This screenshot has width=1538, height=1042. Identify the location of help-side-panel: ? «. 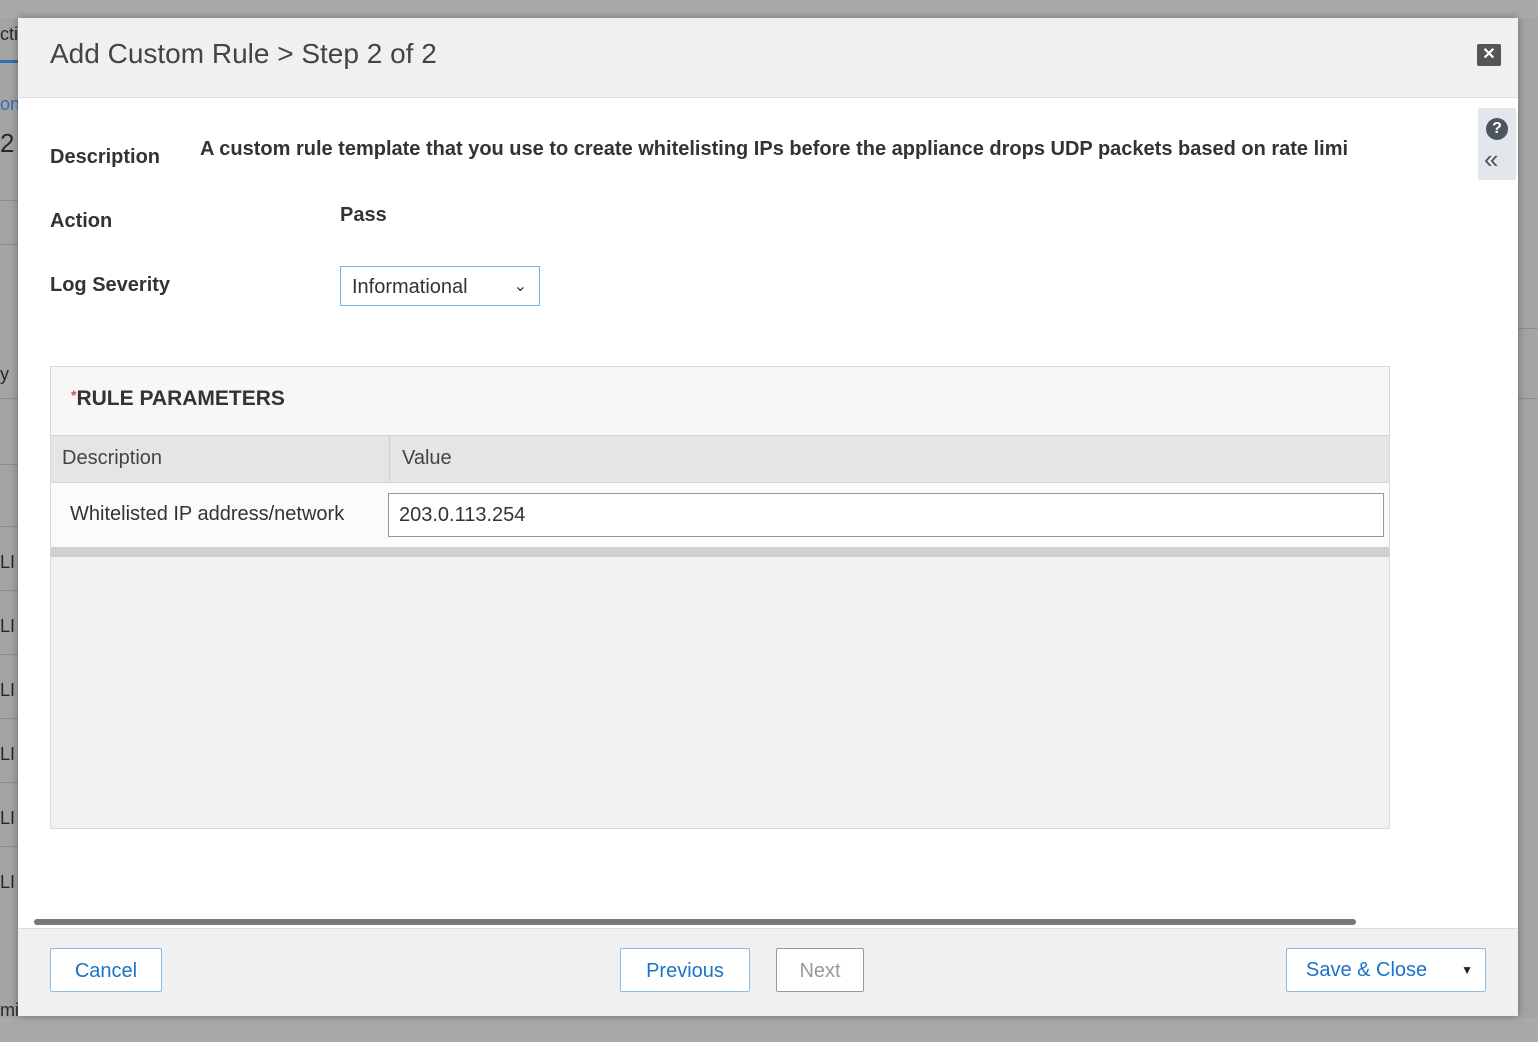
(1497, 144).